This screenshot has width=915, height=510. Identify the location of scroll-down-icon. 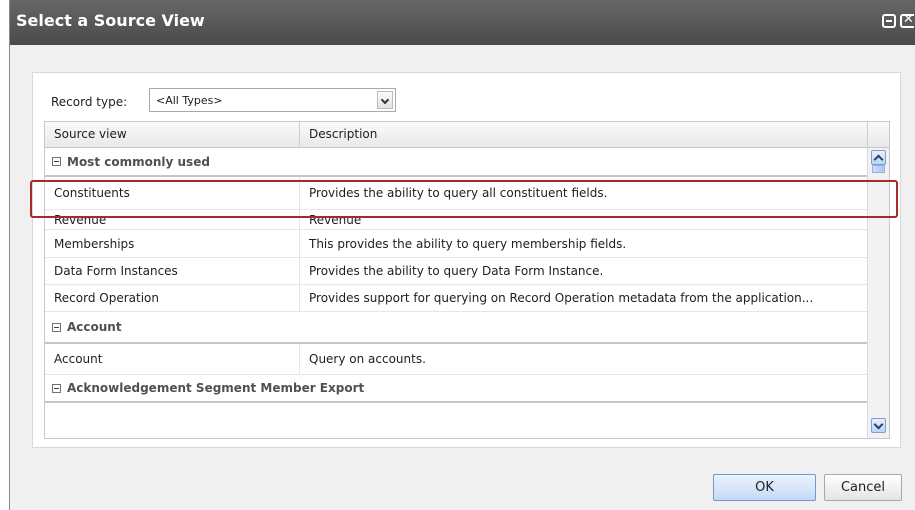
(878, 425).